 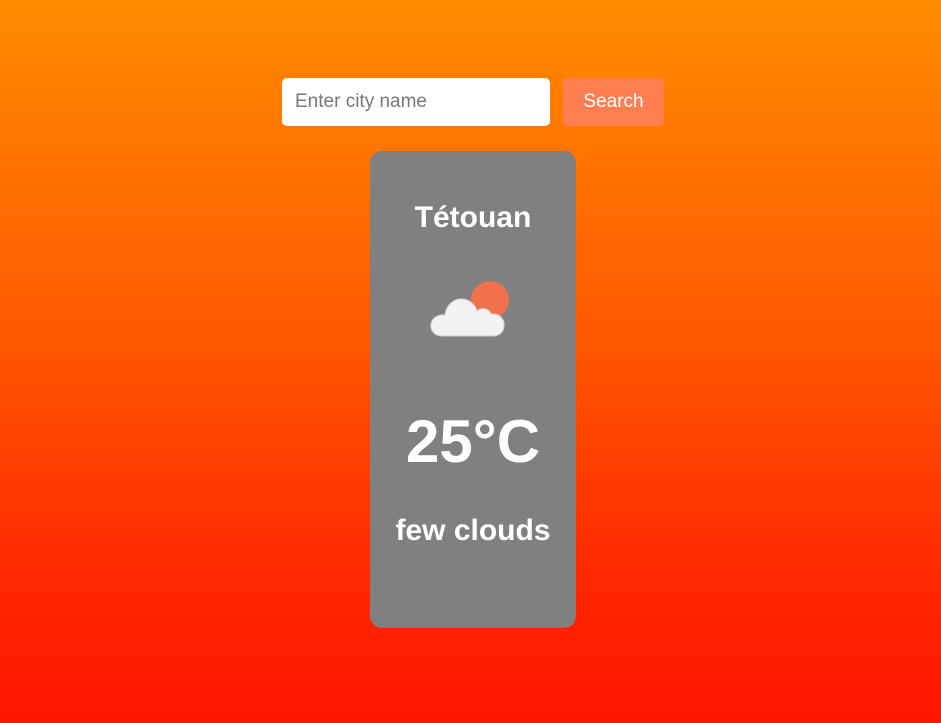 What do you see at coordinates (473, 530) in the screenshot?
I see `weather-description: few clouds` at bounding box center [473, 530].